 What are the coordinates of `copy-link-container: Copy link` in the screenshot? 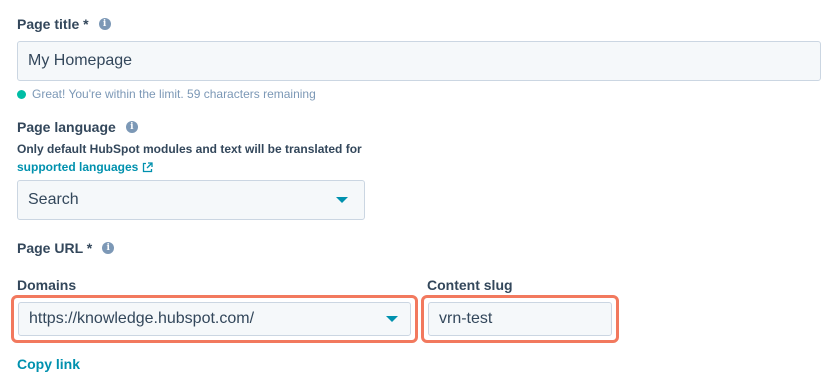 It's located at (48, 364).